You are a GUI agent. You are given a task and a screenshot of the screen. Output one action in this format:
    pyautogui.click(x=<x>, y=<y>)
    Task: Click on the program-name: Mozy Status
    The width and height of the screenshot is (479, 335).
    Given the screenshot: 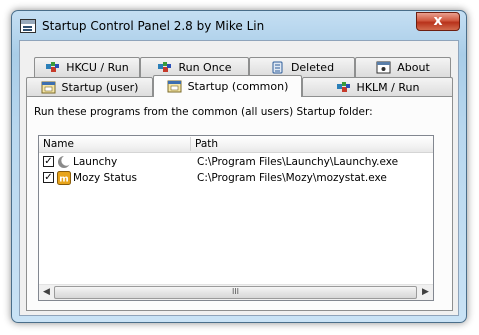 What is the action you would take?
    pyautogui.click(x=105, y=178)
    